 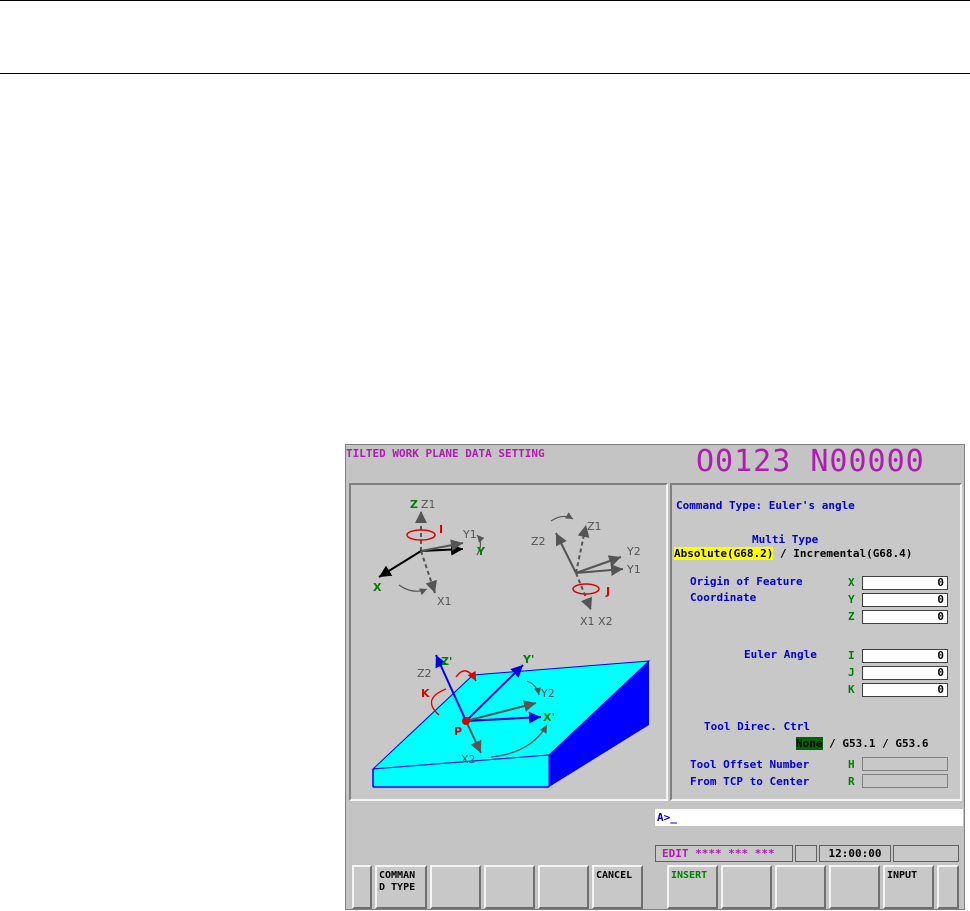 I want to click on softkey-left-end, so click(x=362, y=887).